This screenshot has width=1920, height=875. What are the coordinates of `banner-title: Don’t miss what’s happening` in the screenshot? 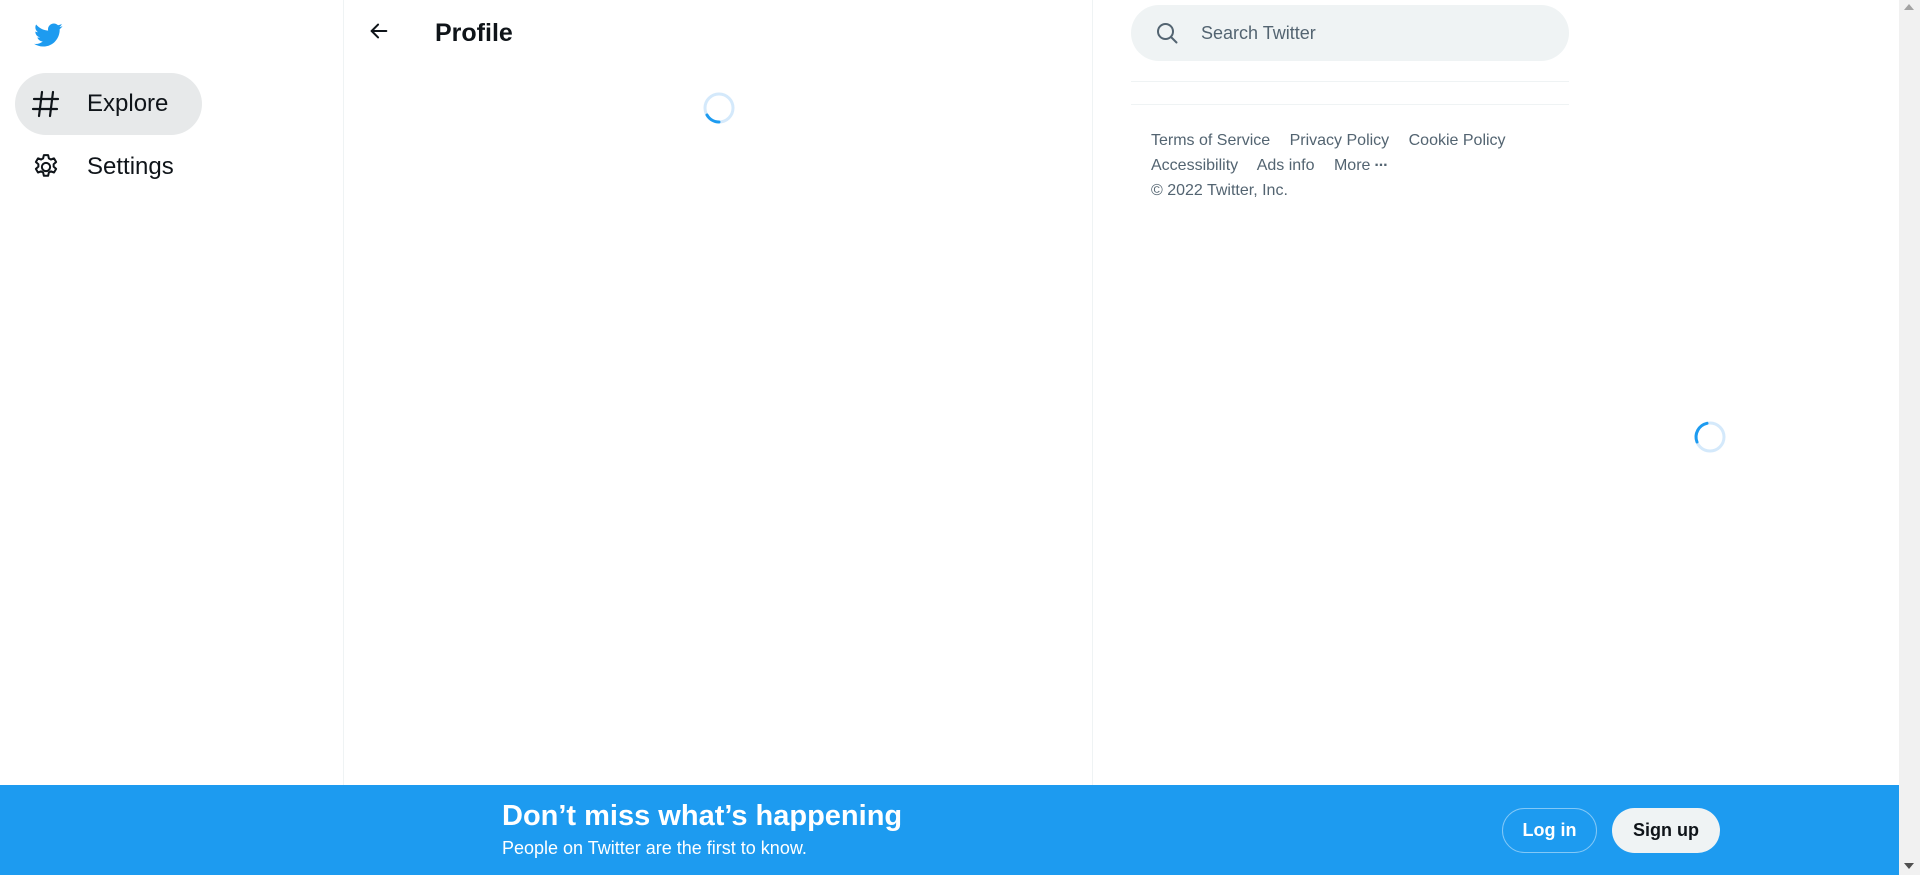 It's located at (702, 816).